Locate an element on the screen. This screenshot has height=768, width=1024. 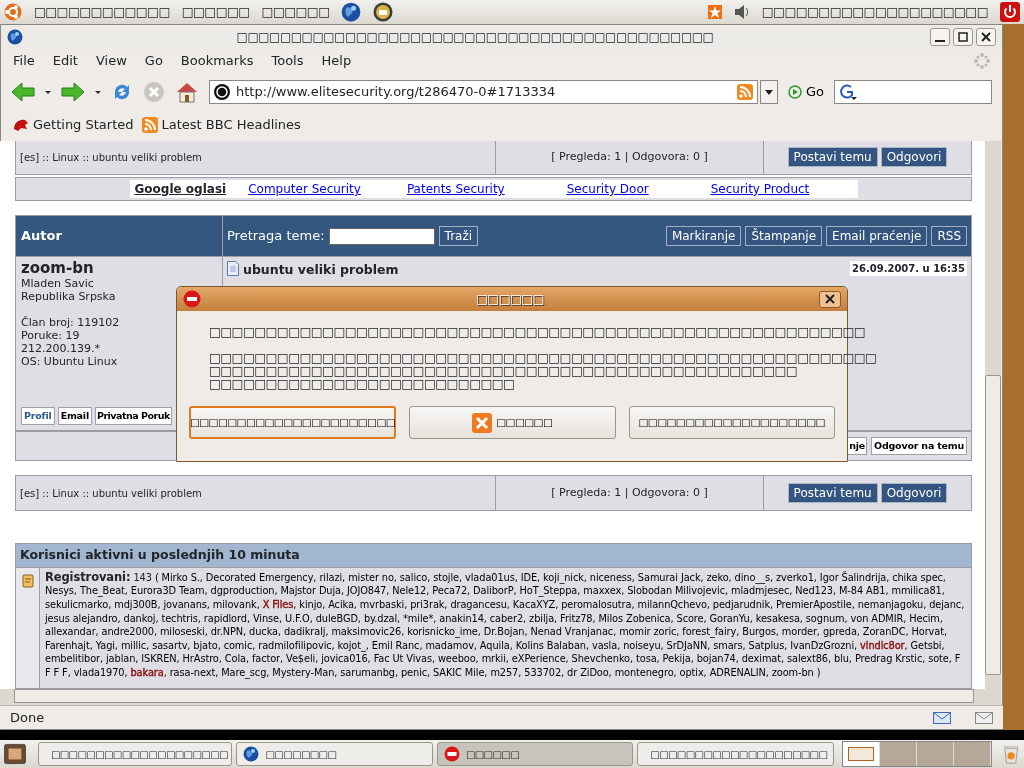
search-button: Traži is located at coordinates (458, 236).